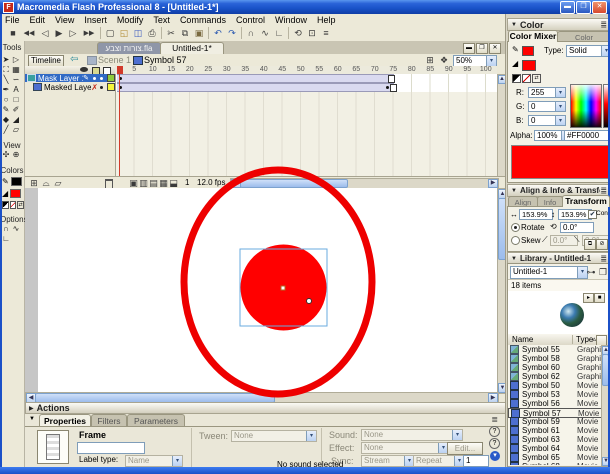 This screenshot has height=474, width=610. What do you see at coordinates (582, 339) in the screenshot?
I see `column-type: Type` at bounding box center [582, 339].